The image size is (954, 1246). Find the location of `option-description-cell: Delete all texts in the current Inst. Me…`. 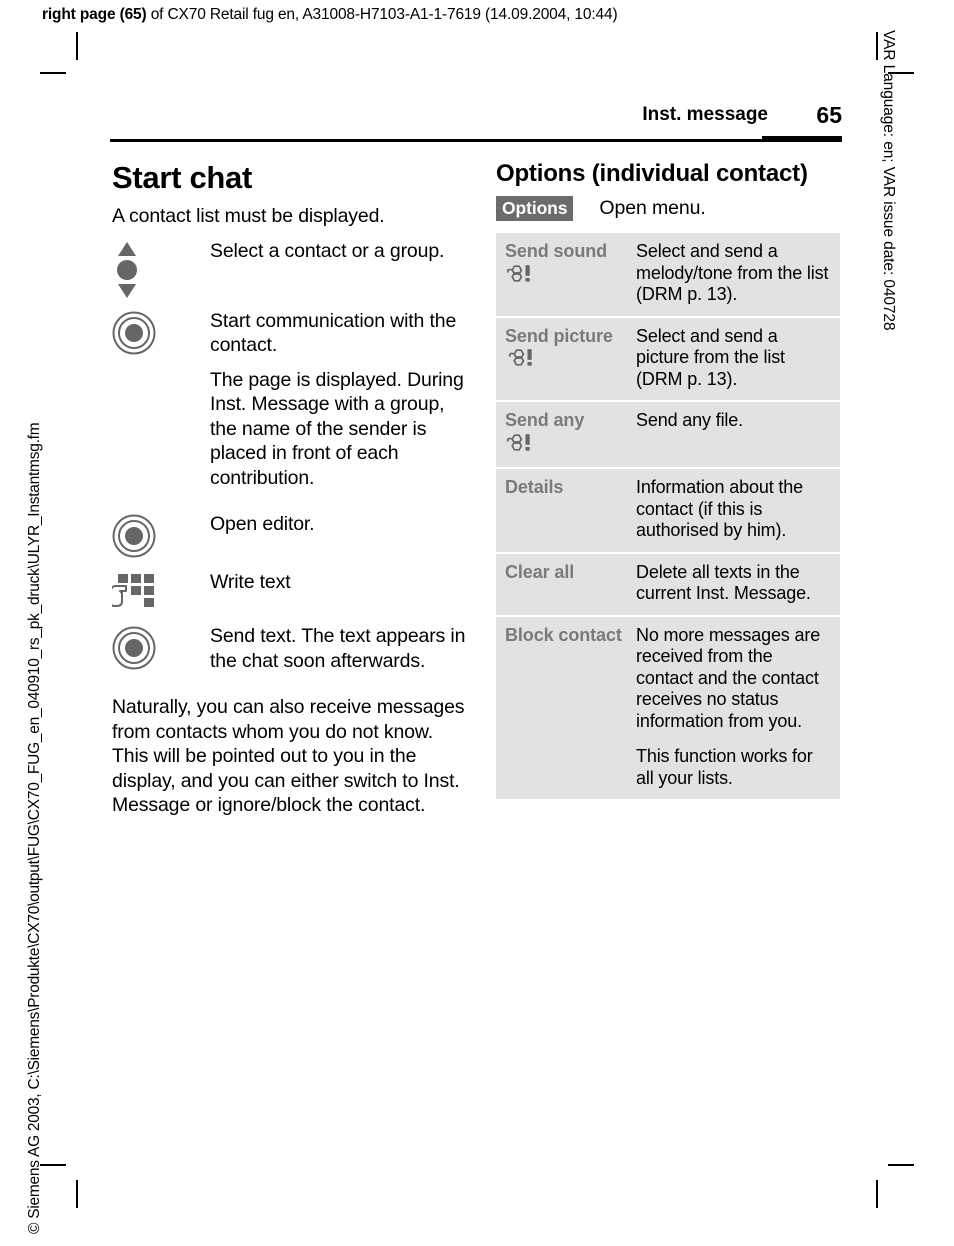

option-description-cell: Delete all texts in the current Inst. Me… is located at coordinates (736, 584).